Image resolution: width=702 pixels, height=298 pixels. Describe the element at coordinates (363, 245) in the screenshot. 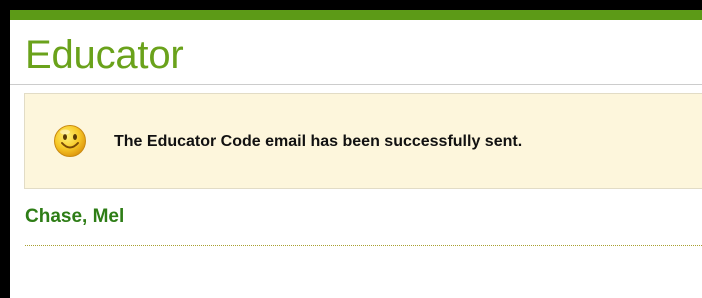

I see `section-divider` at that location.